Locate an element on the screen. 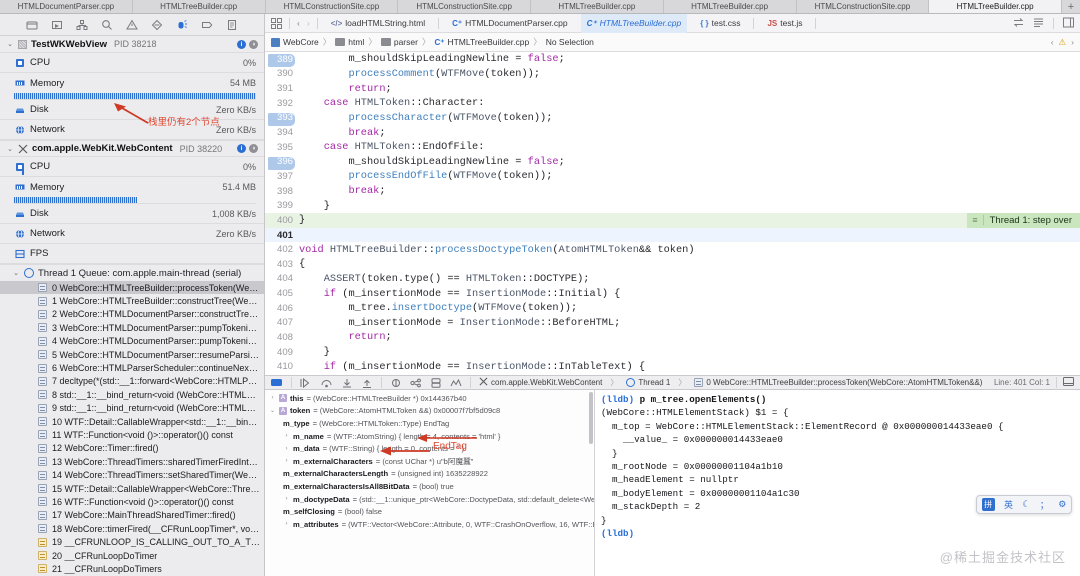  line-number: 391 is located at coordinates (282, 88).